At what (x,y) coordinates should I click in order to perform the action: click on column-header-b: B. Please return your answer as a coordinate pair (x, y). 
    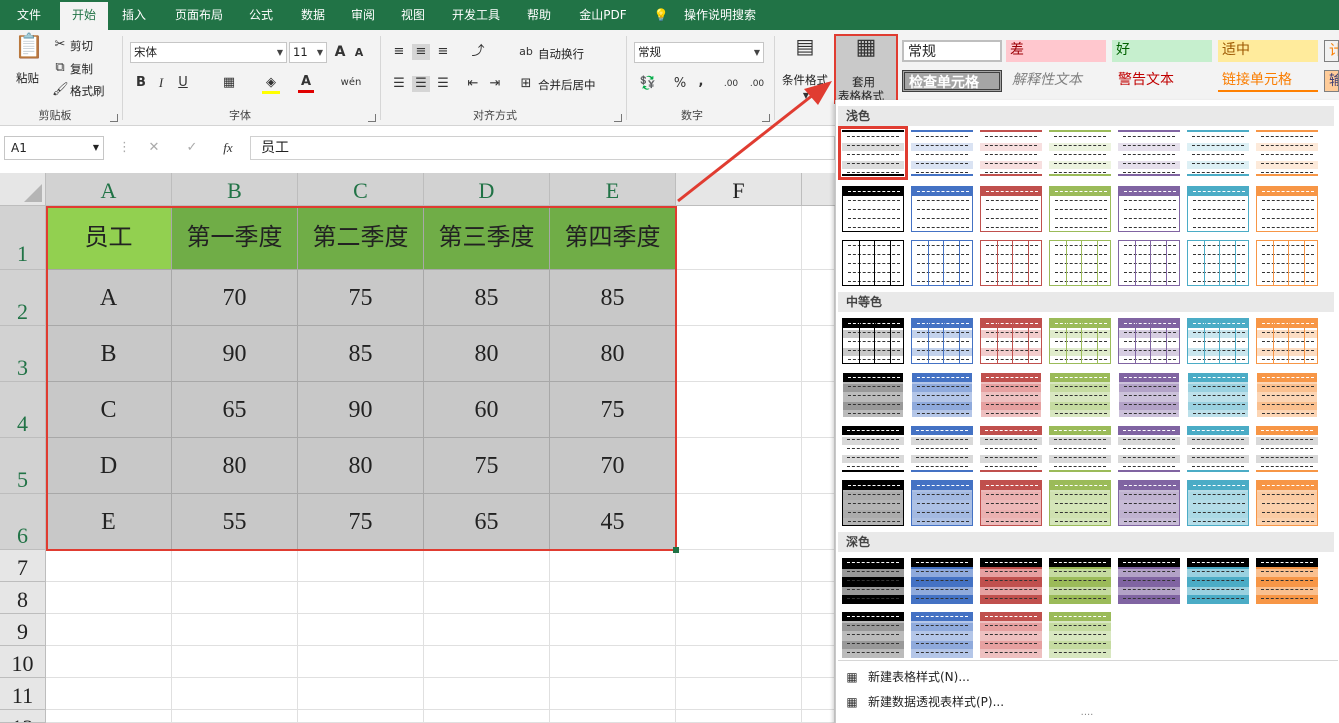
    Looking at the image, I should click on (235, 189).